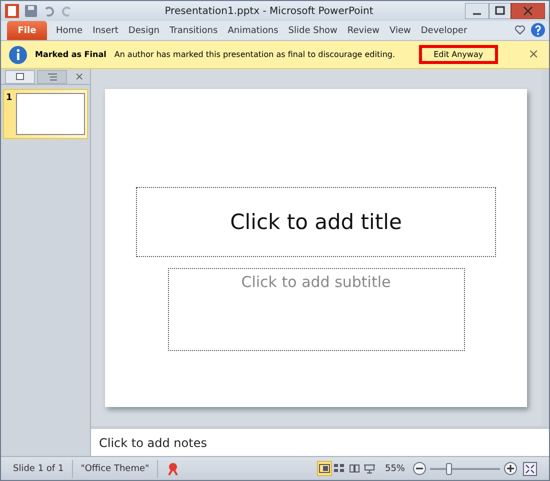  Describe the element at coordinates (153, 443) in the screenshot. I see `notes-placeholder: Click to add notes` at that location.